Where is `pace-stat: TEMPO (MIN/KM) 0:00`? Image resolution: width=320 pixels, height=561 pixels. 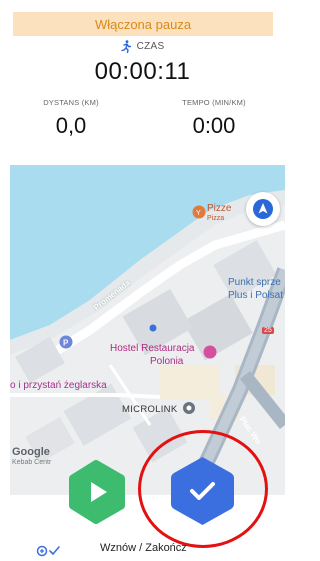
pace-stat: TEMPO (MIN/KM) 0:00 is located at coordinates (214, 118).